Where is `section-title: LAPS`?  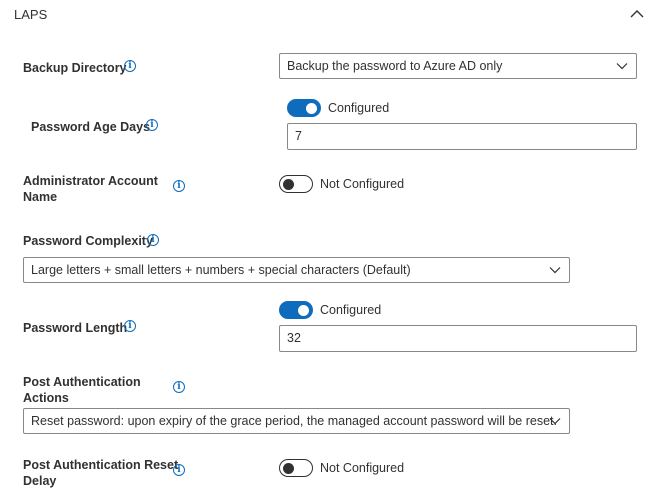 section-title: LAPS is located at coordinates (31, 14).